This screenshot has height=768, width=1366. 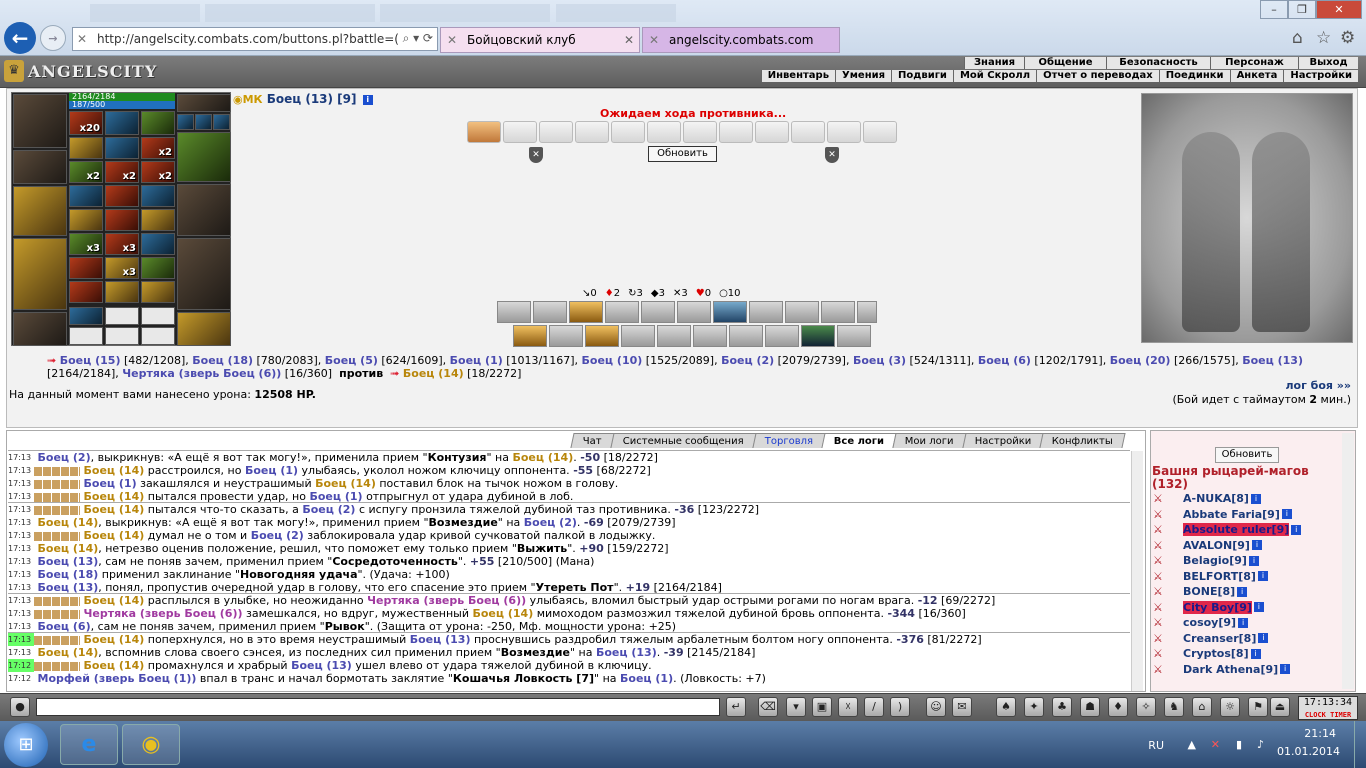 I want to click on online-user: ⚔ Dark Athena[9] i, so click(x=1222, y=669).